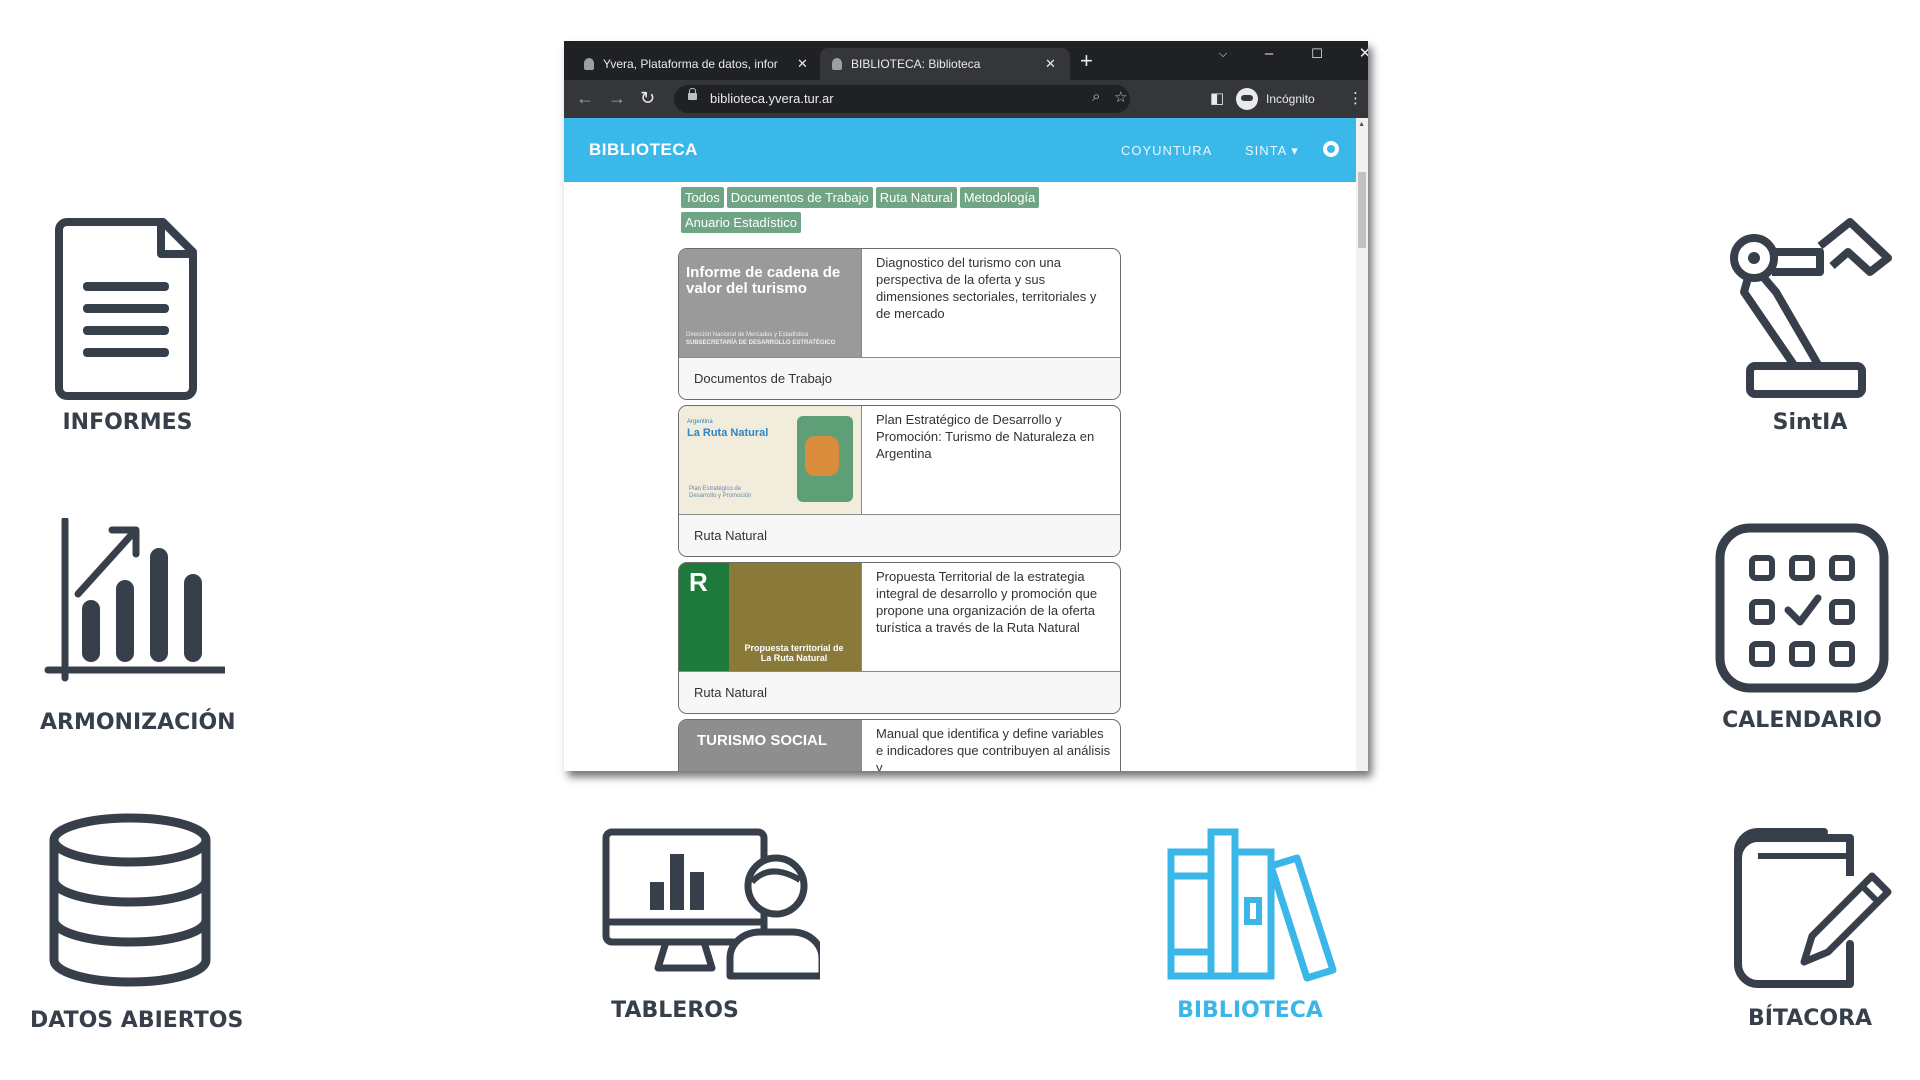 The width and height of the screenshot is (1920, 1080). I want to click on ruta-natural-logo: Argentina La Ruta Natural, so click(727, 427).